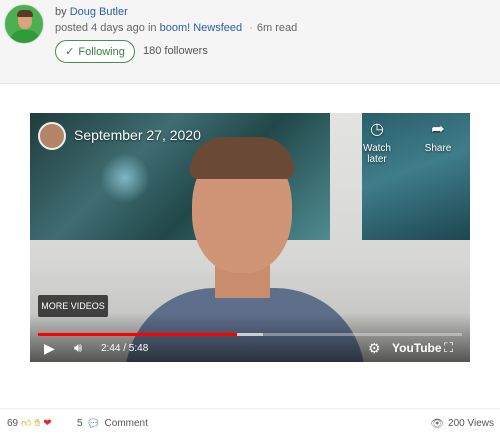 The image size is (500, 434). Describe the element at coordinates (25, 13) in the screenshot. I see `avatar-hair` at that location.